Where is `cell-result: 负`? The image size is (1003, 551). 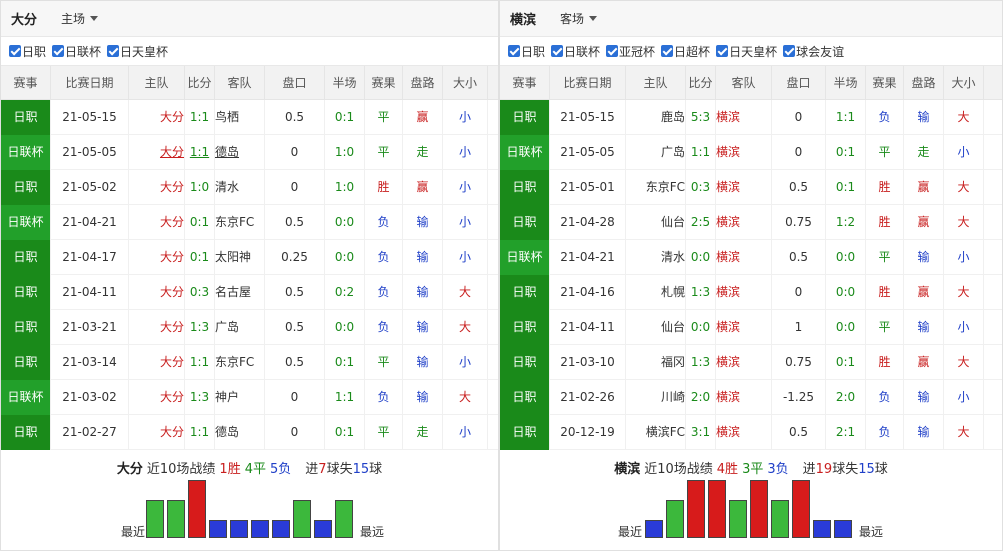
cell-result: 负 is located at coordinates (384, 292).